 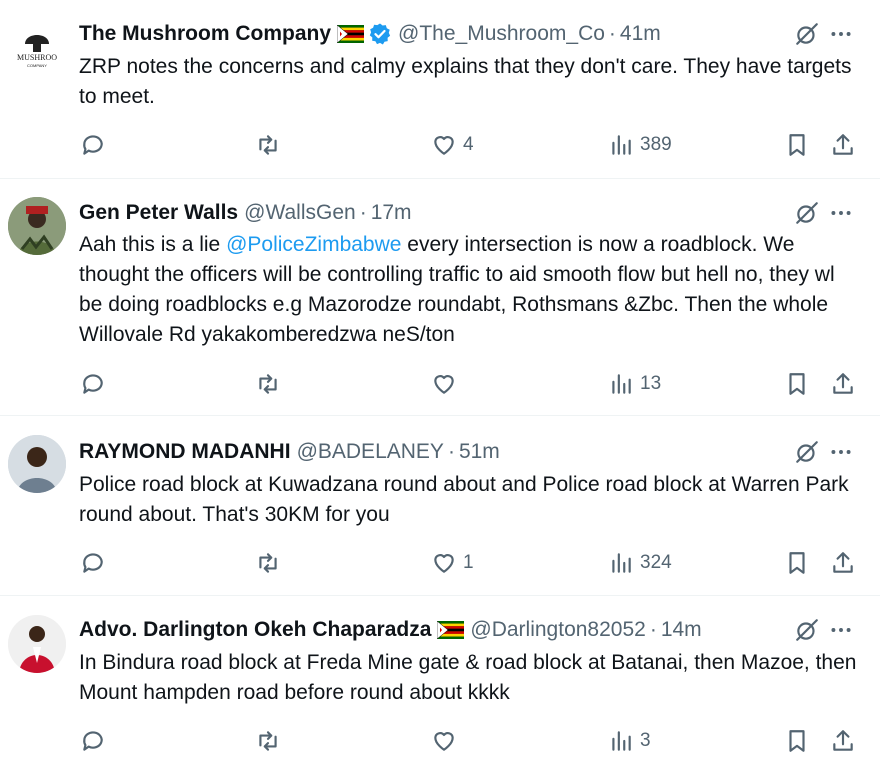 I want to click on display-name: RAYMOND MADANHI, so click(x=185, y=452).